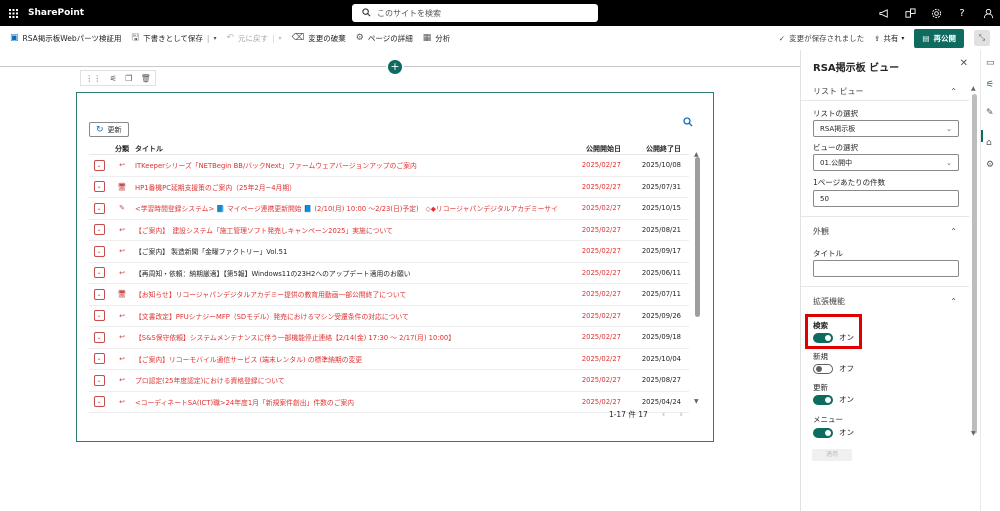 This screenshot has width=1000, height=511. Describe the element at coordinates (885, 231) in the screenshot. I see `appearance-section: 外観 ⌃` at that location.